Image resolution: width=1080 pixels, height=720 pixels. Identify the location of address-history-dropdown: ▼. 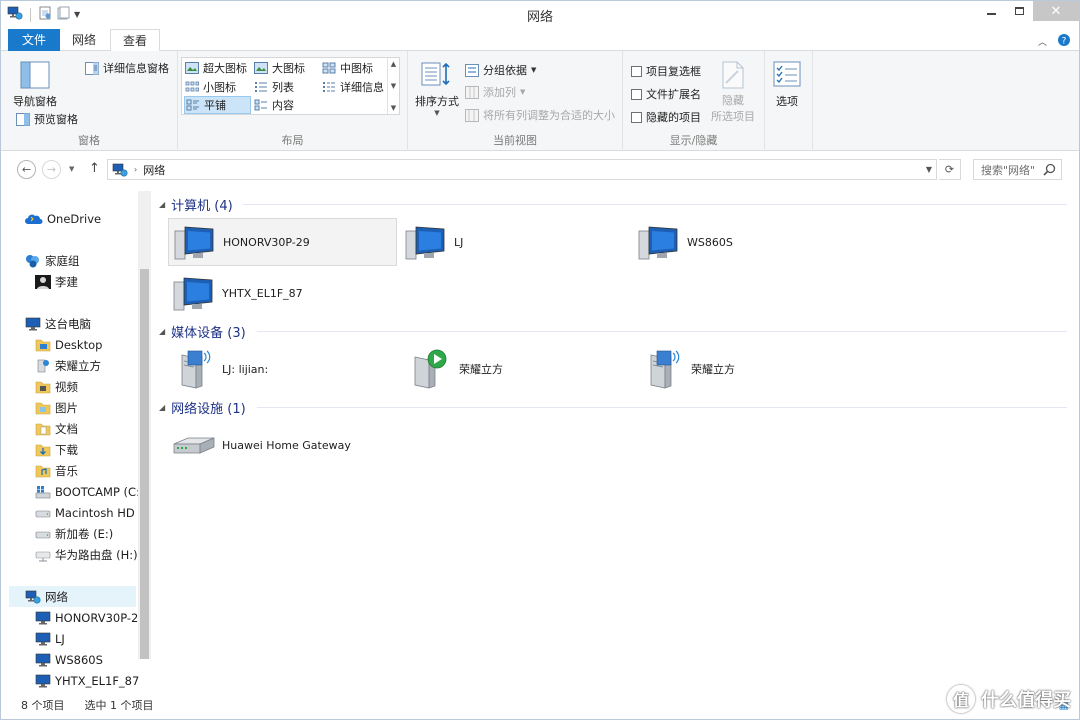
(929, 169).